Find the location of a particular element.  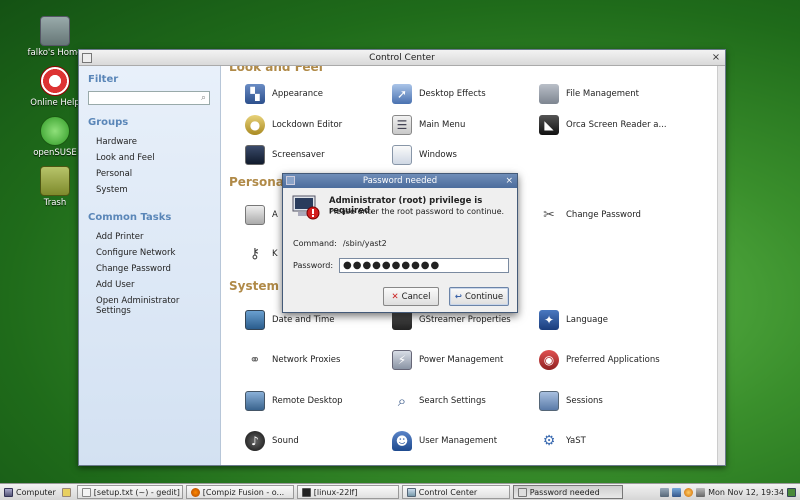

preferred-apps-icon: ◉ is located at coordinates (549, 360).